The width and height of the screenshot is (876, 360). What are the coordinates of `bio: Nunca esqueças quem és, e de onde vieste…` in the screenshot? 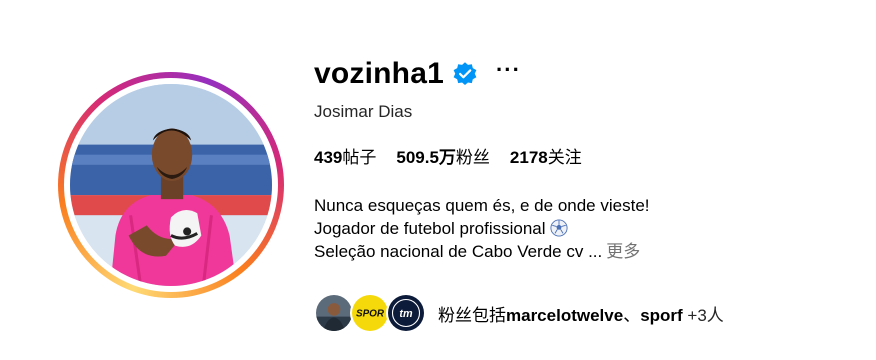 It's located at (482, 228).